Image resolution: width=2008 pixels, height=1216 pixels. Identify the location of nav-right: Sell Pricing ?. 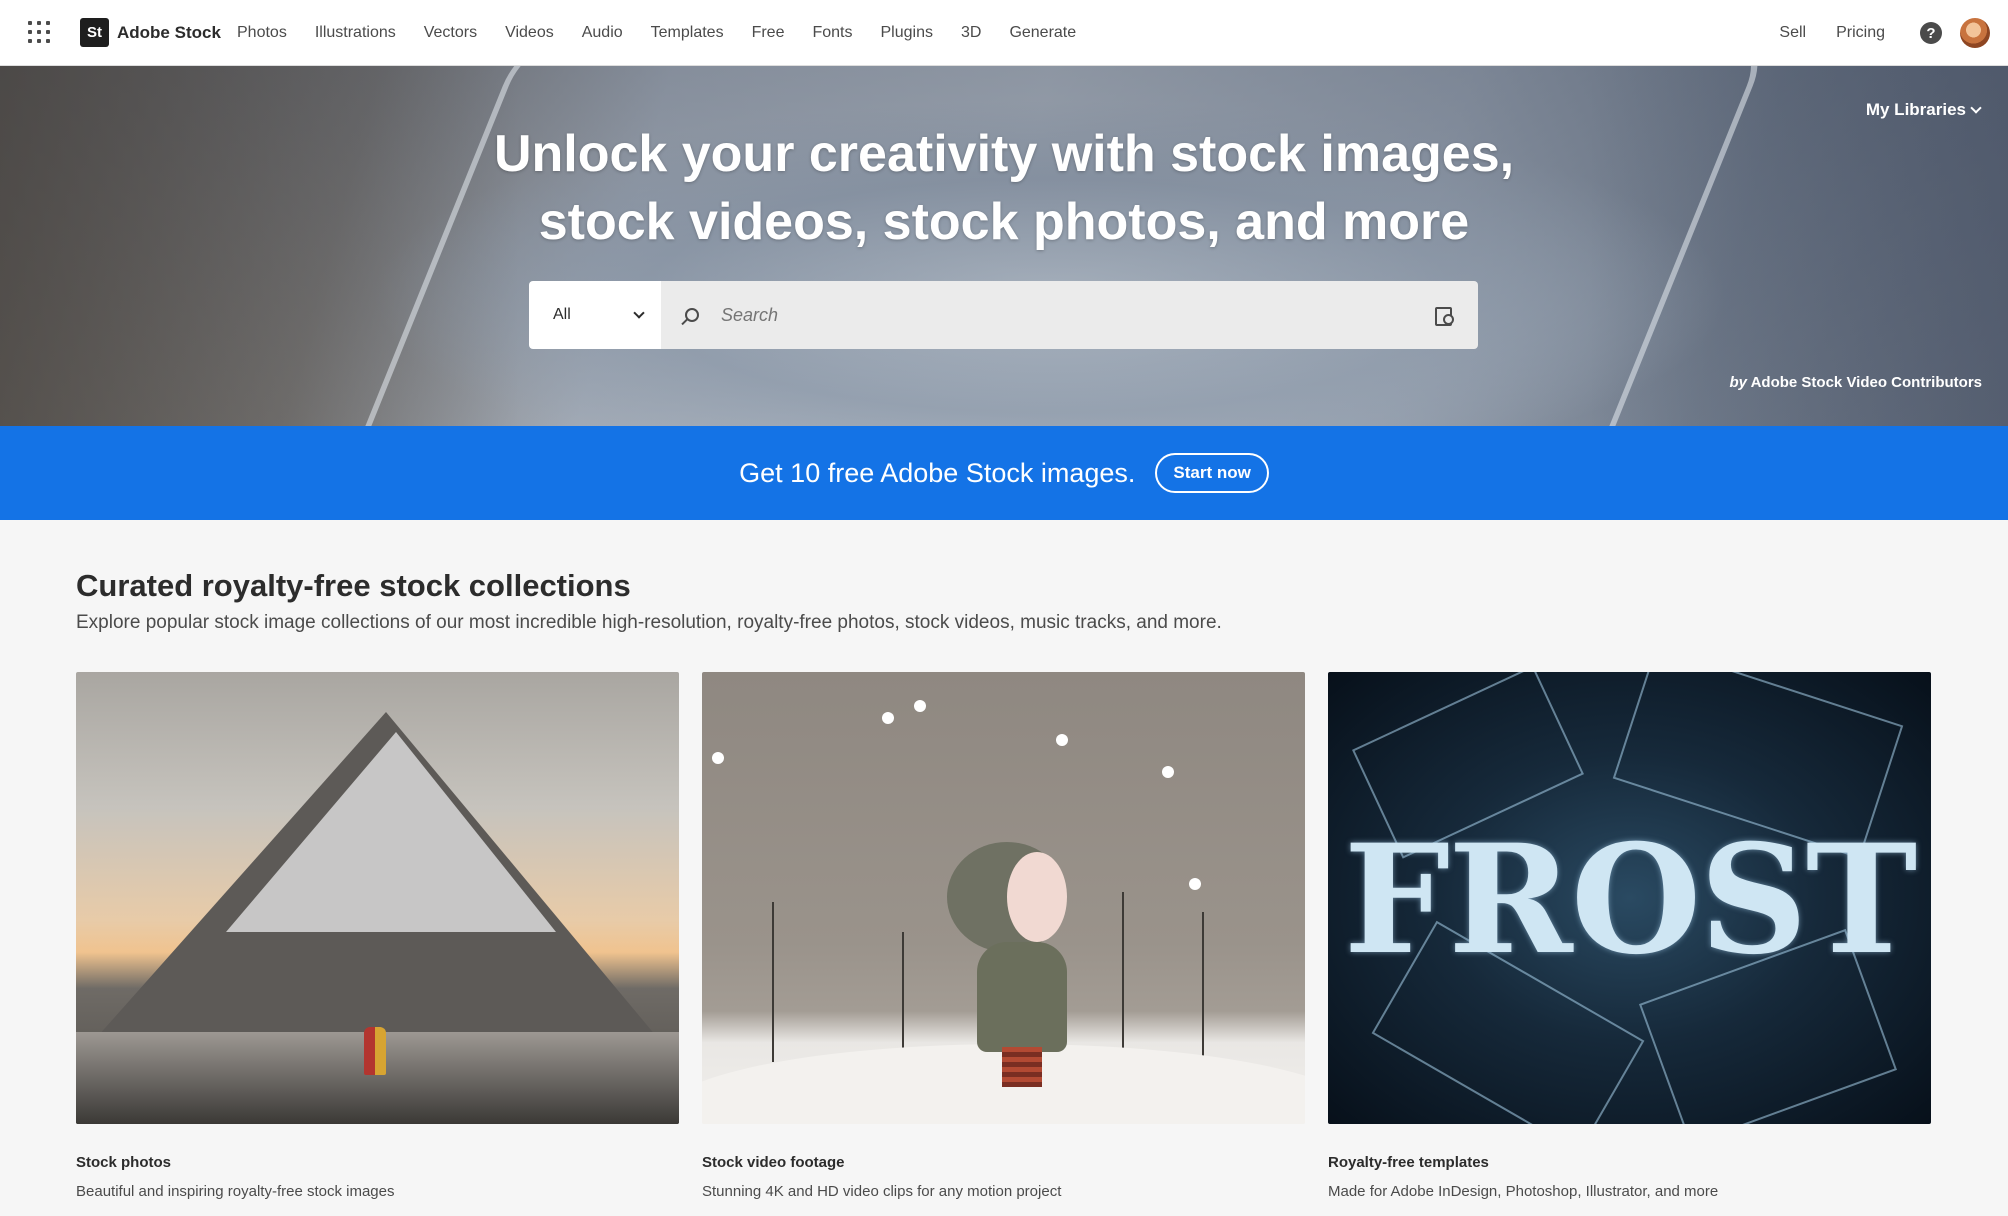
(1886, 33).